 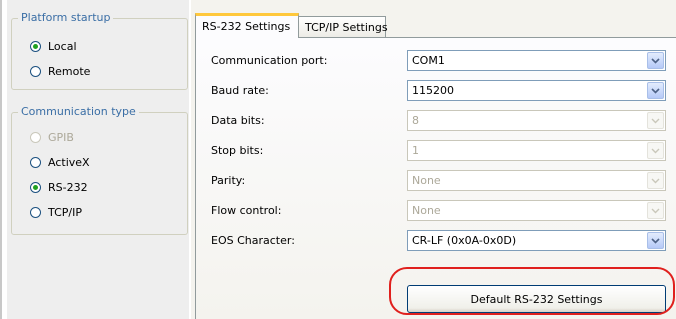 What do you see at coordinates (65, 212) in the screenshot?
I see `radio-tcpip-label: TCP/IP` at bounding box center [65, 212].